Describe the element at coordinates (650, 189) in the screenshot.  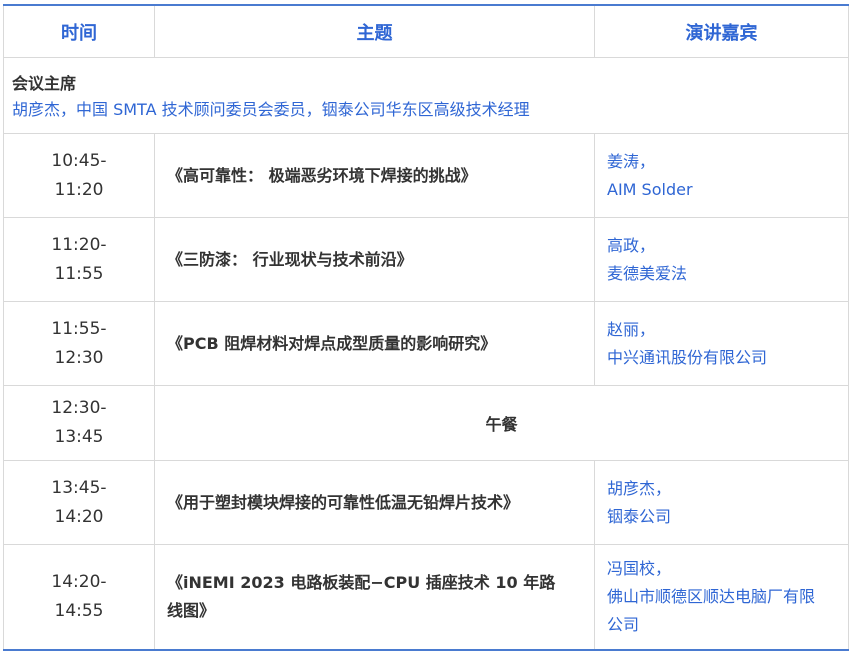
I see `speaker-org: AIM Solder` at that location.